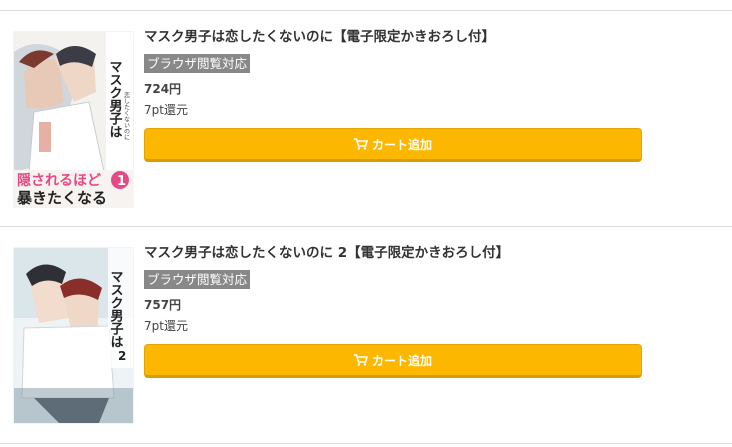 The image size is (732, 447). What do you see at coordinates (59, 180) in the screenshot?
I see `cover-tagline-pink: 隠されるほど` at bounding box center [59, 180].